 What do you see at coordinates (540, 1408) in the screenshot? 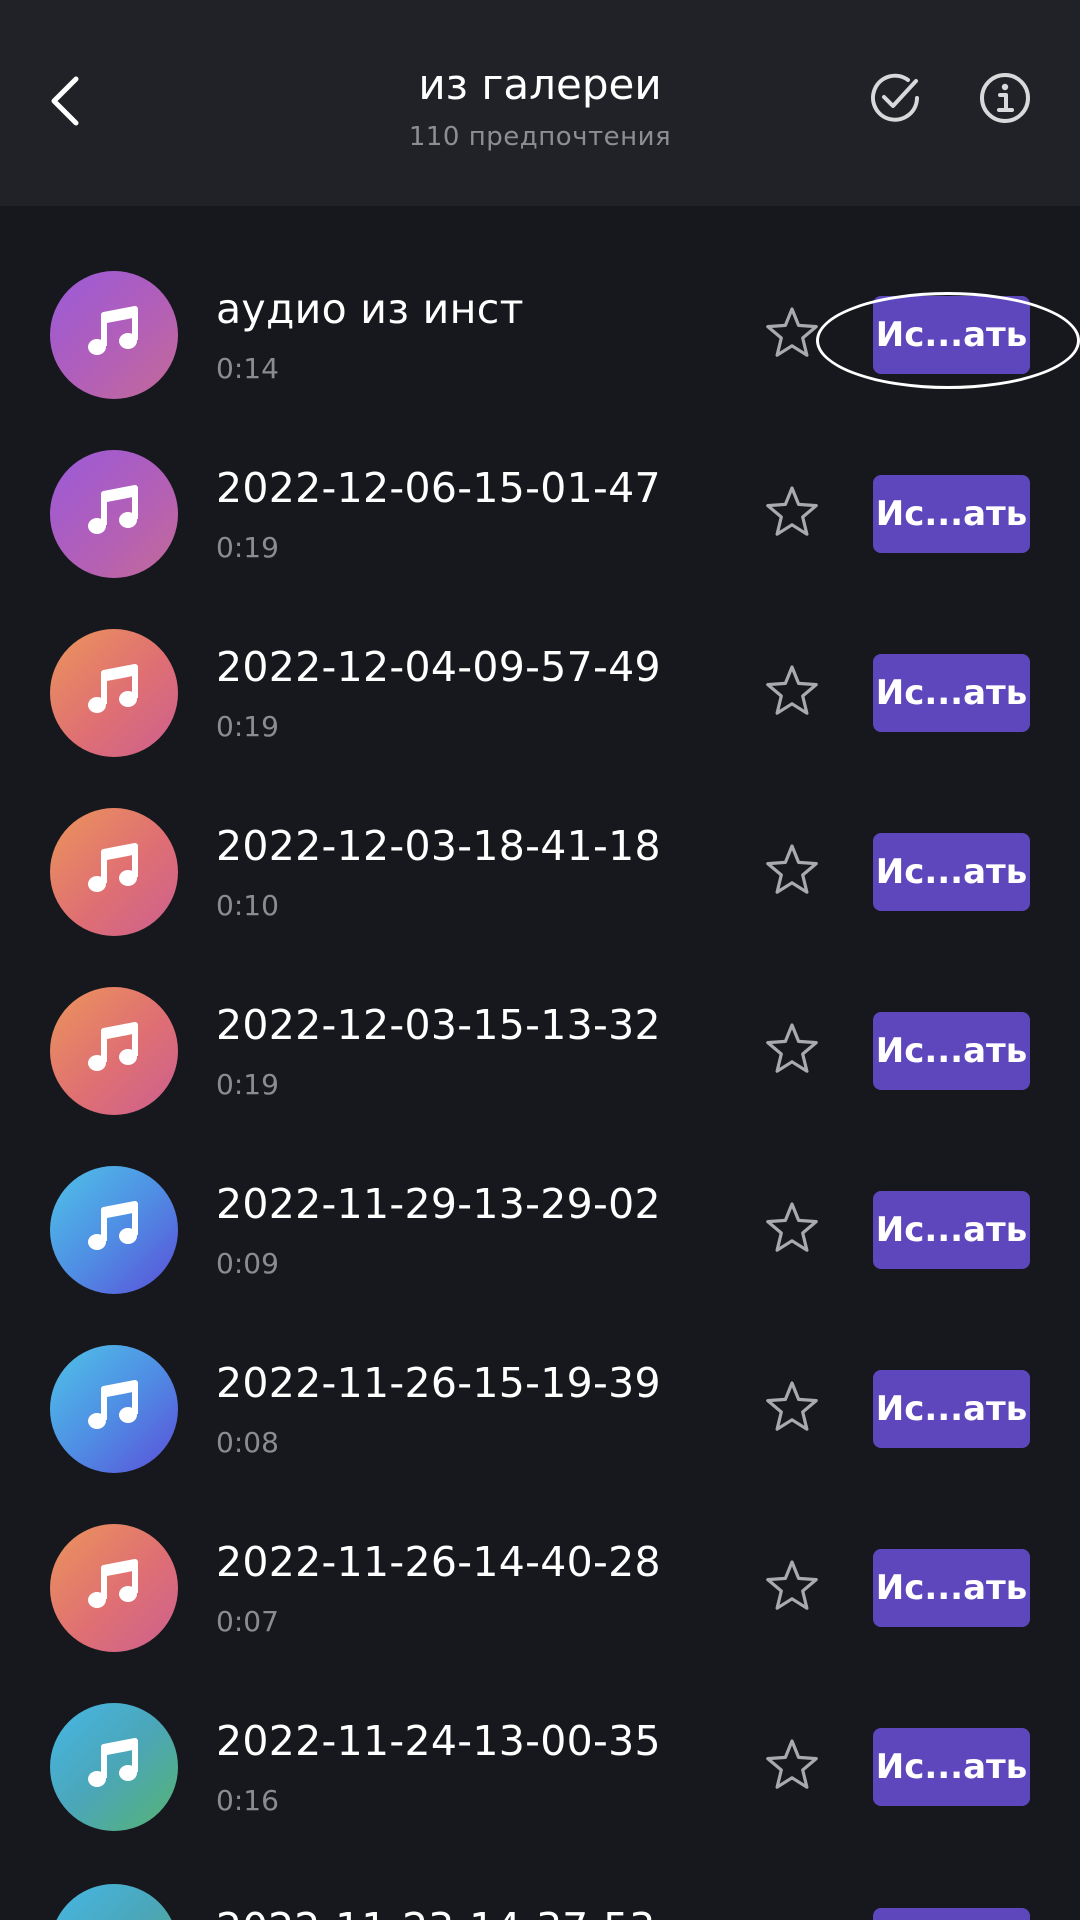
I see `list-item: 2022-11-26-15-19-39 0:08 Ис...ать` at bounding box center [540, 1408].